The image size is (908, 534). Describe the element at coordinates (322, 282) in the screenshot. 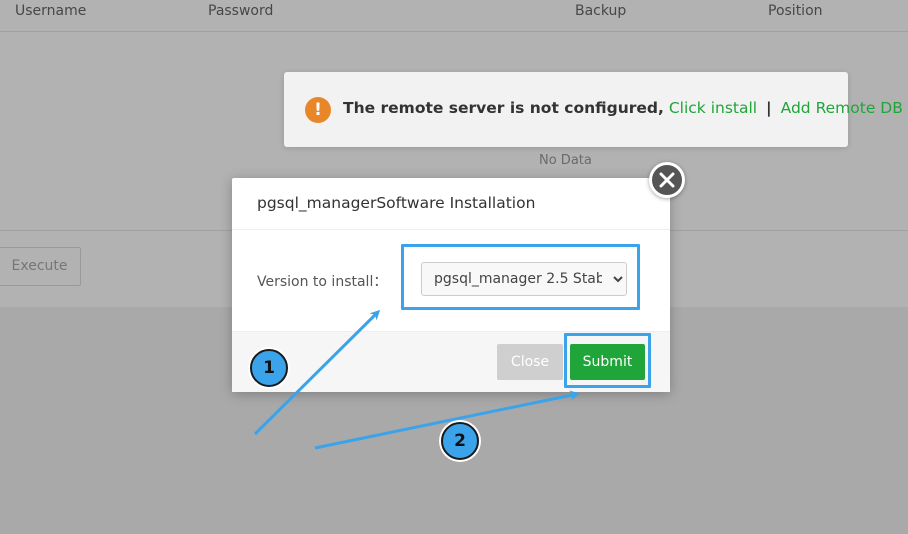

I see `version-label: Version to install：` at that location.